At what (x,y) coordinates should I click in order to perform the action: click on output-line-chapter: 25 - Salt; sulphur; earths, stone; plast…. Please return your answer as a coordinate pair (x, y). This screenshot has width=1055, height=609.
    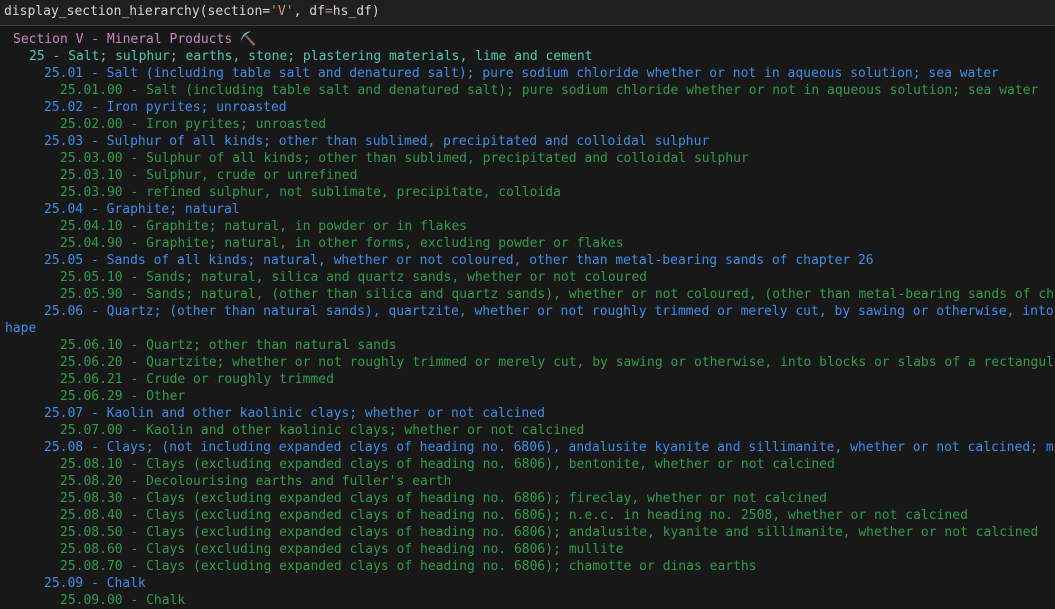
    Looking at the image, I should click on (311, 56).